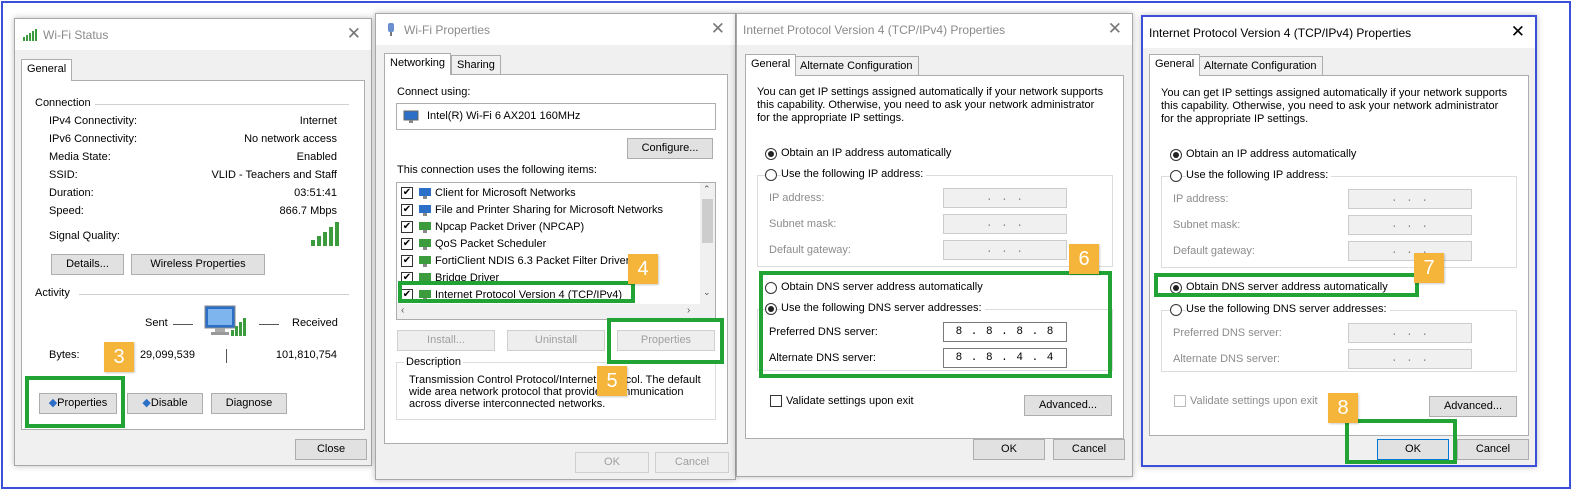 Image resolution: width=1572 pixels, height=490 pixels. What do you see at coordinates (418, 64) in the screenshot?
I see `tab-networking: Networking` at bounding box center [418, 64].